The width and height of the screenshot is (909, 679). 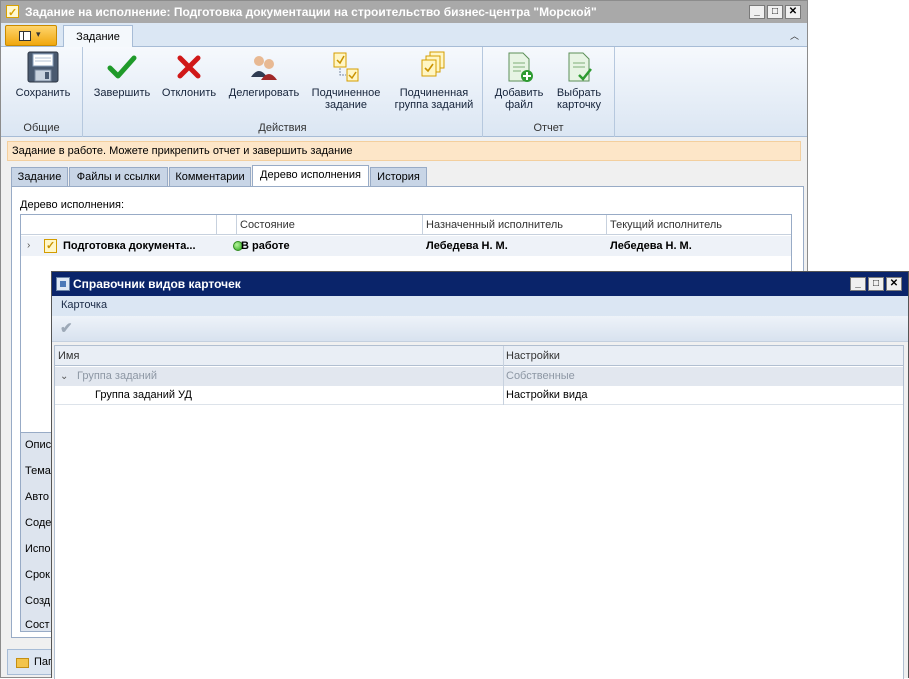 What do you see at coordinates (703, 356) in the screenshot?
I see `column-header-settings: Настройки` at bounding box center [703, 356].